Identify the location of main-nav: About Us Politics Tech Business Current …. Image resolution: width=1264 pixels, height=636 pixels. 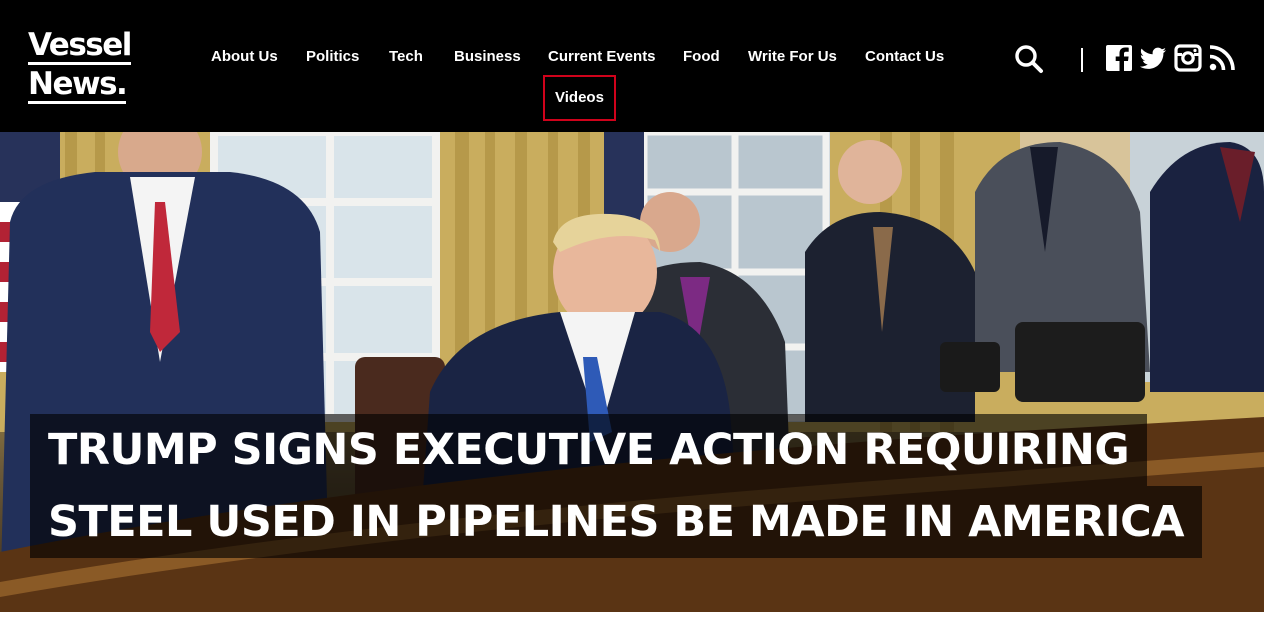
(583, 82).